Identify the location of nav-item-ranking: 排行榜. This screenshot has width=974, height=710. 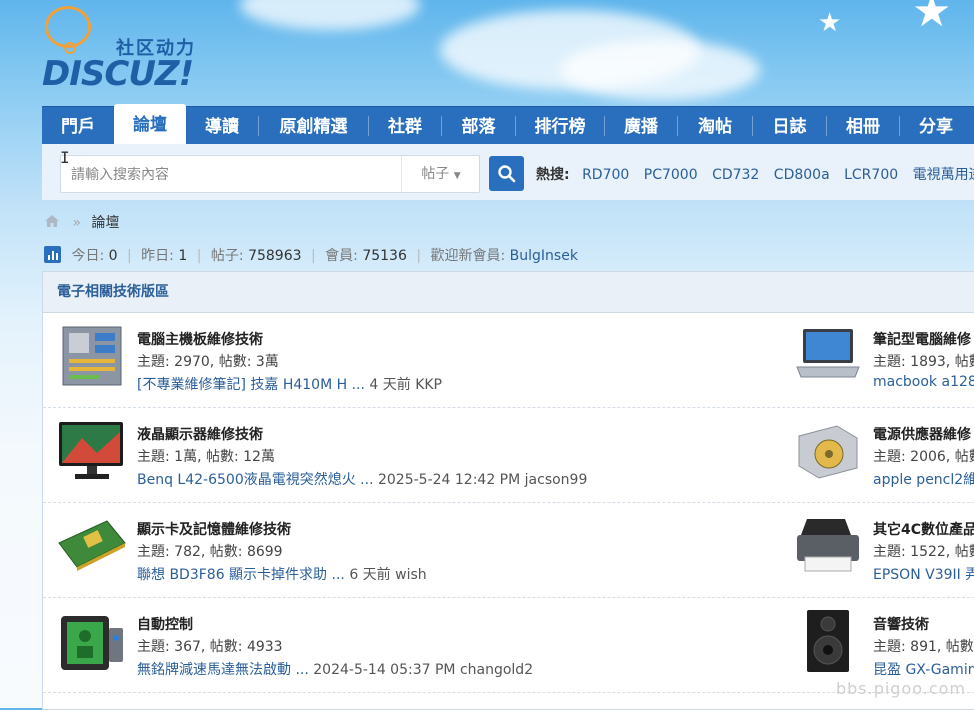
(560, 126).